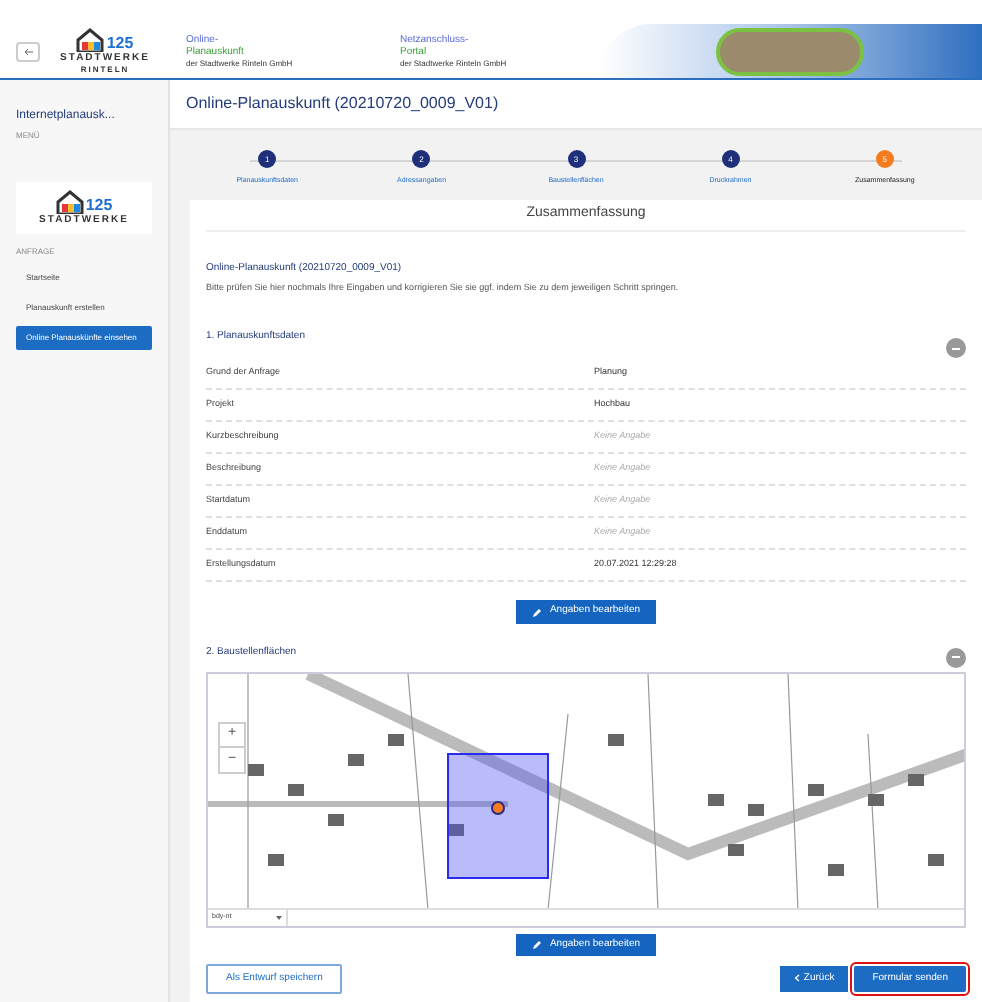 The width and height of the screenshot is (982, 1002). What do you see at coordinates (796, 978) in the screenshot?
I see `chevron-left-icon` at bounding box center [796, 978].